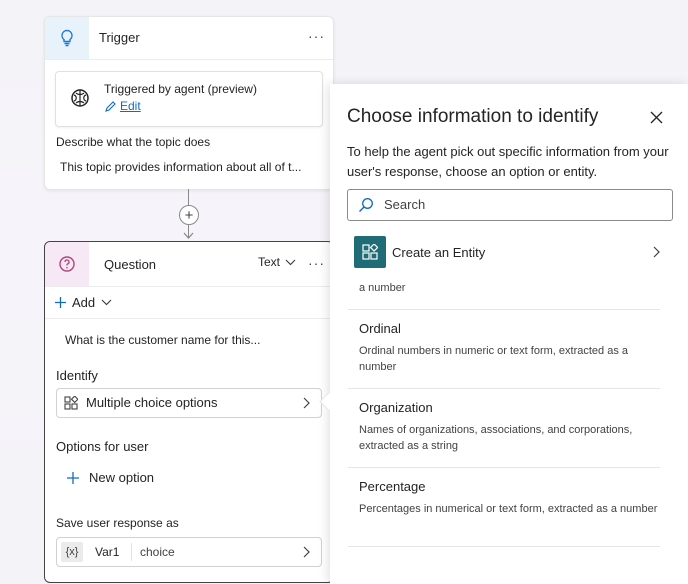 Image resolution: width=688 pixels, height=584 pixels. Describe the element at coordinates (504, 546) in the screenshot. I see `option-separator` at that location.